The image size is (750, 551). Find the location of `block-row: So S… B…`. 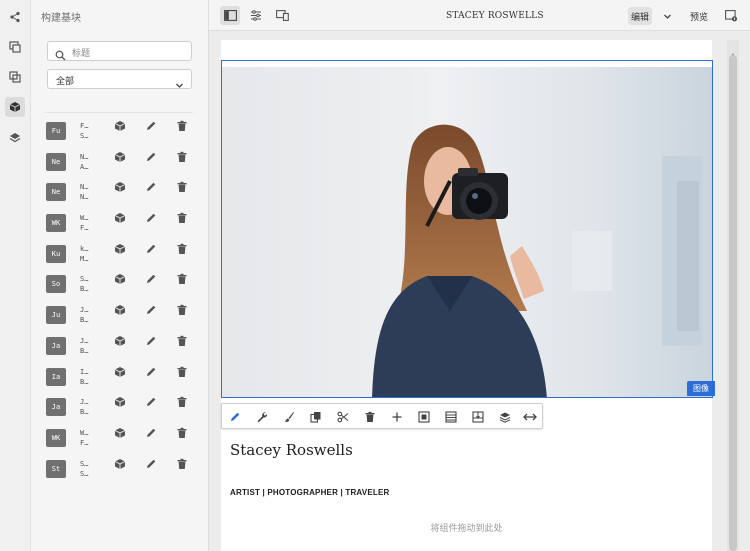

block-row: So S… B… is located at coordinates (121, 284).